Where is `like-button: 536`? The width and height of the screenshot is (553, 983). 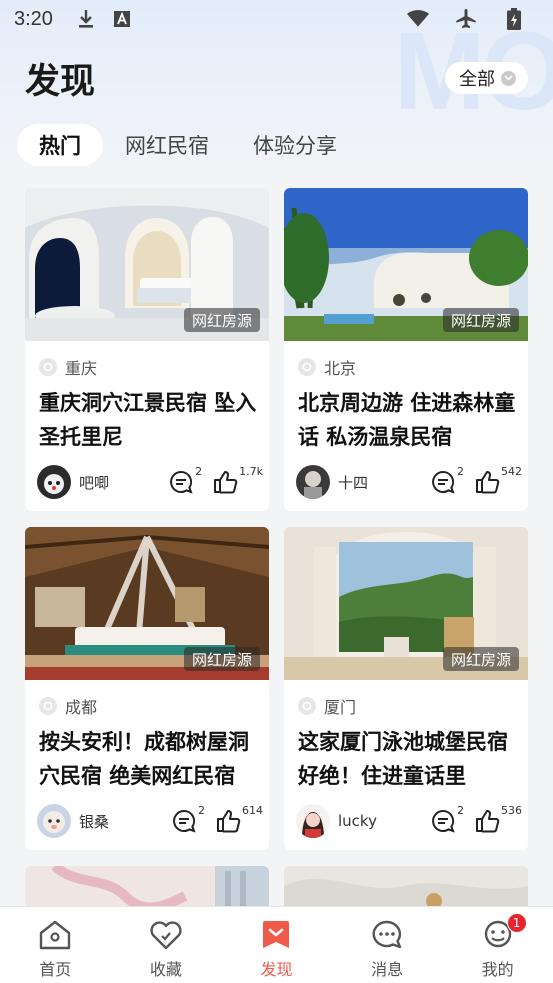 like-button: 536 is located at coordinates (498, 819).